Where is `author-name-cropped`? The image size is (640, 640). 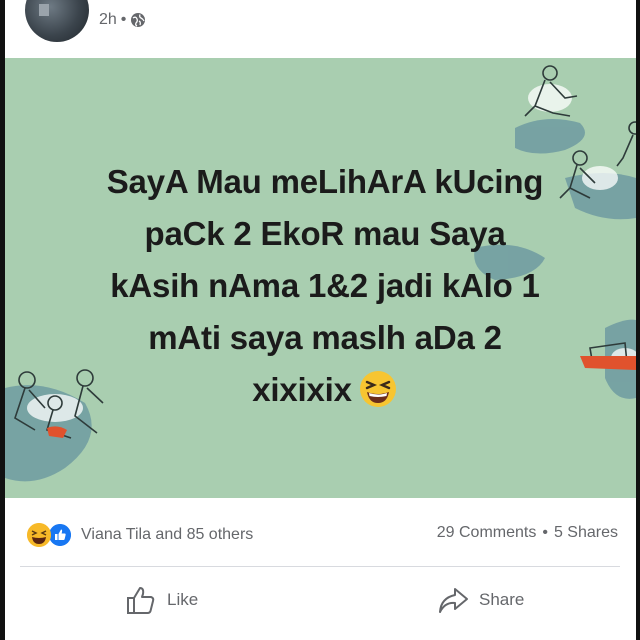 author-name-cropped is located at coordinates (186, 2).